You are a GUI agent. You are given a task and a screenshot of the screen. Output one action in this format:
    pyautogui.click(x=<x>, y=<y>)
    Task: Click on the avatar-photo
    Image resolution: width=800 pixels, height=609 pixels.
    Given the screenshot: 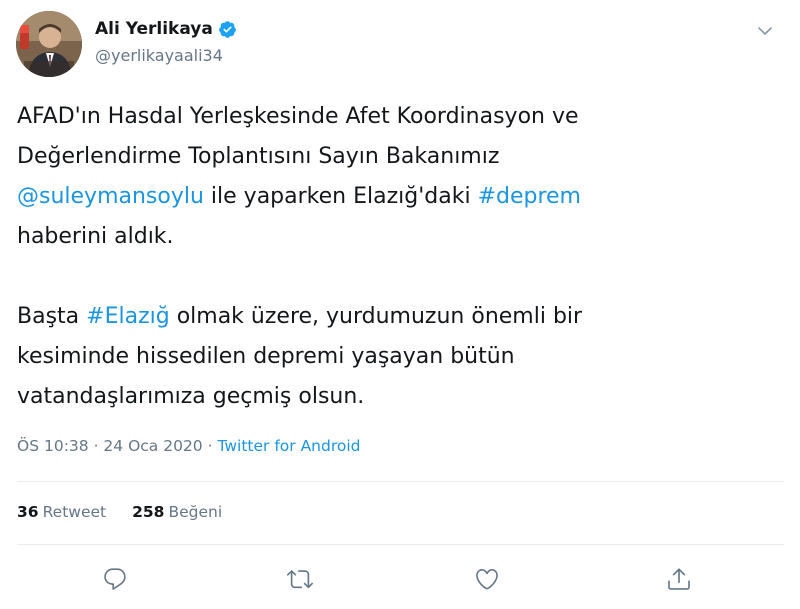 What is the action you would take?
    pyautogui.click(x=49, y=44)
    